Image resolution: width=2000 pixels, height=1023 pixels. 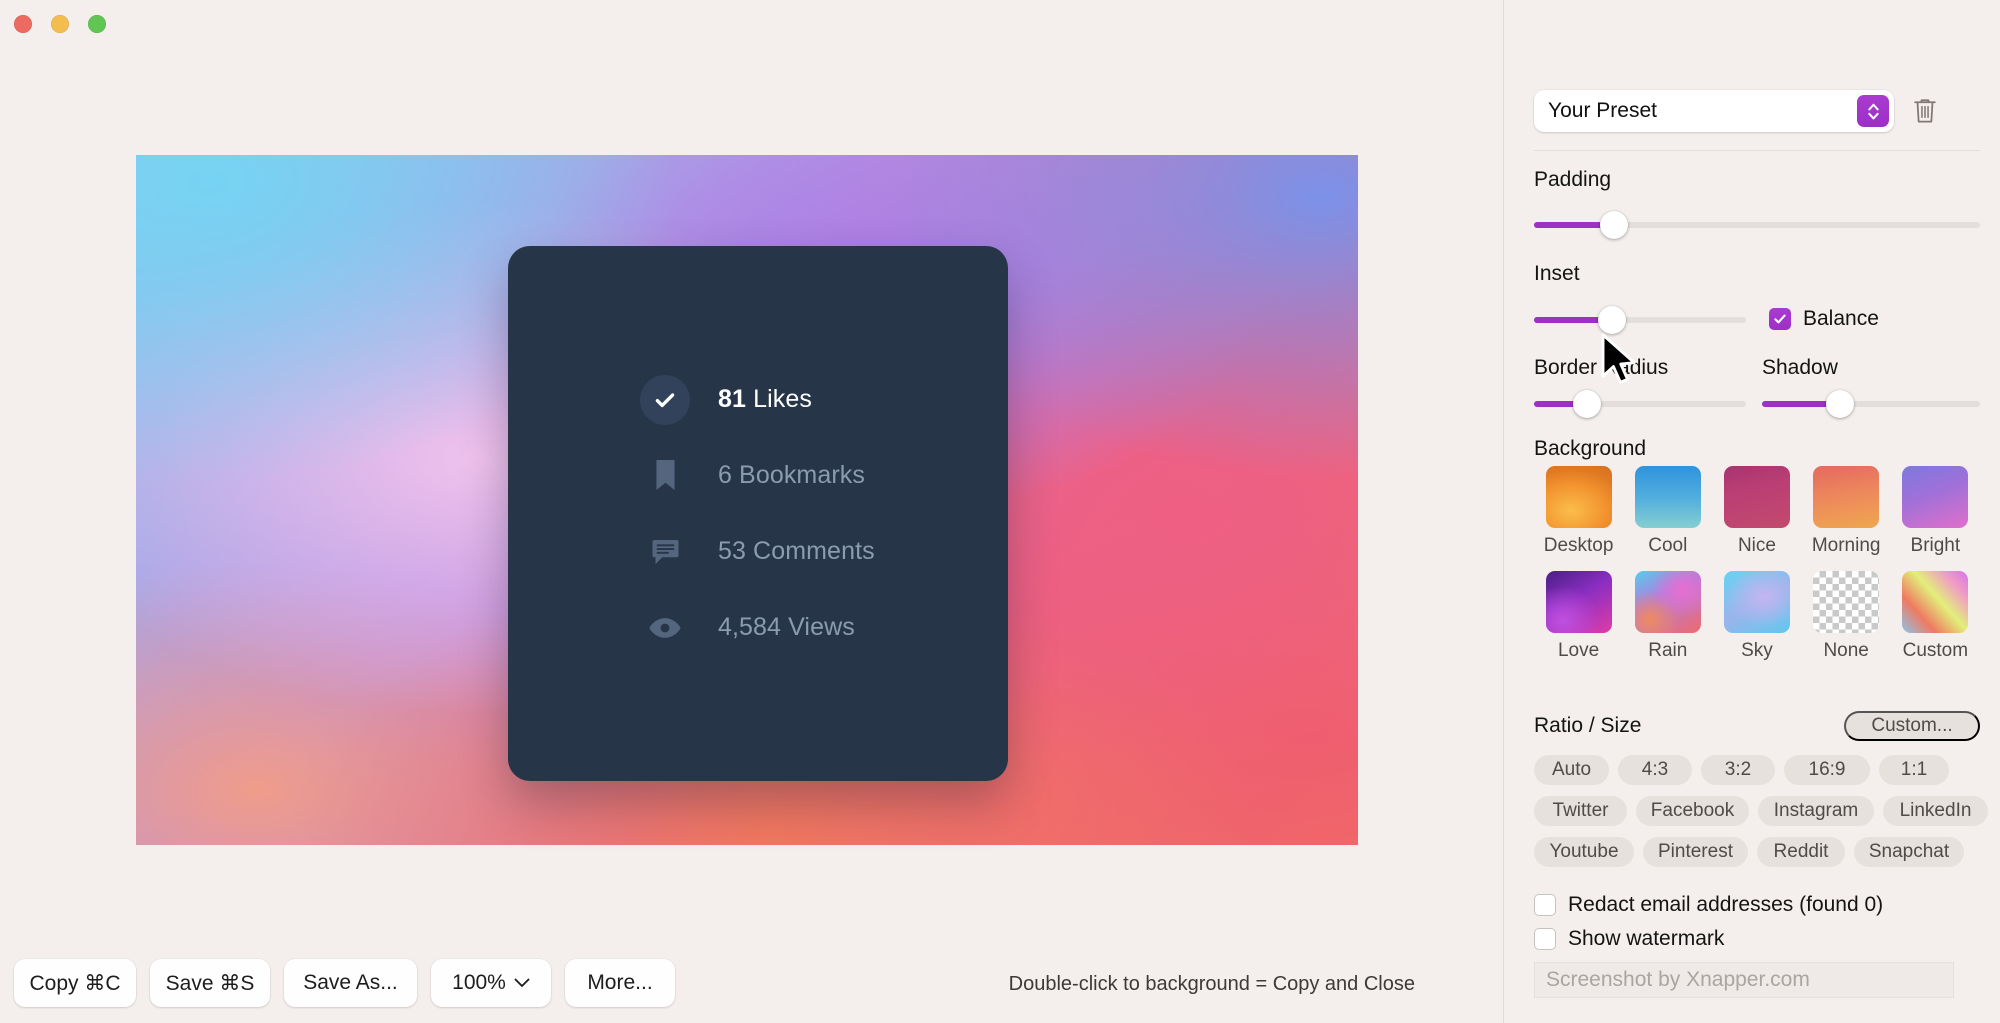 What do you see at coordinates (1640, 404) in the screenshot?
I see `border-radius-slider` at bounding box center [1640, 404].